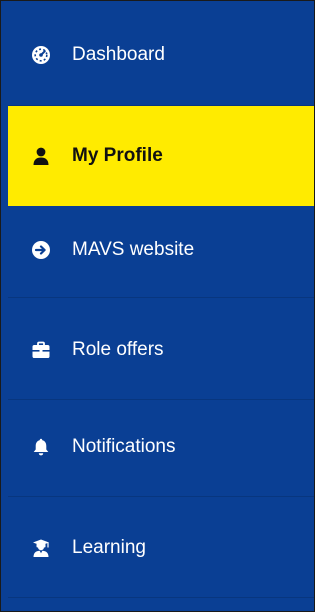  Describe the element at coordinates (133, 249) in the screenshot. I see `sidebar-item-label: MAVS website` at that location.